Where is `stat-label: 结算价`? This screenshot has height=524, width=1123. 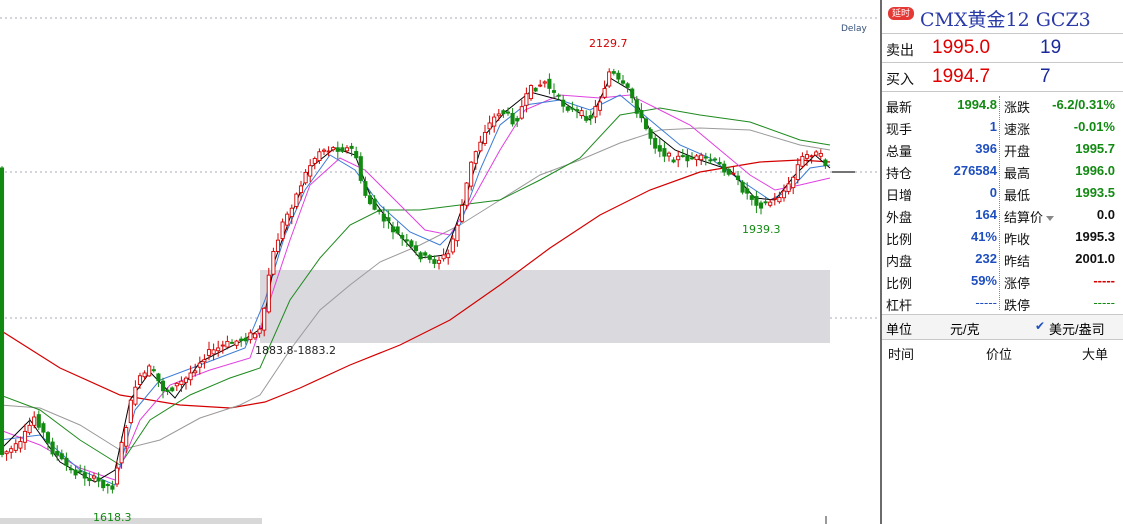 stat-label: 结算价 is located at coordinates (1024, 217).